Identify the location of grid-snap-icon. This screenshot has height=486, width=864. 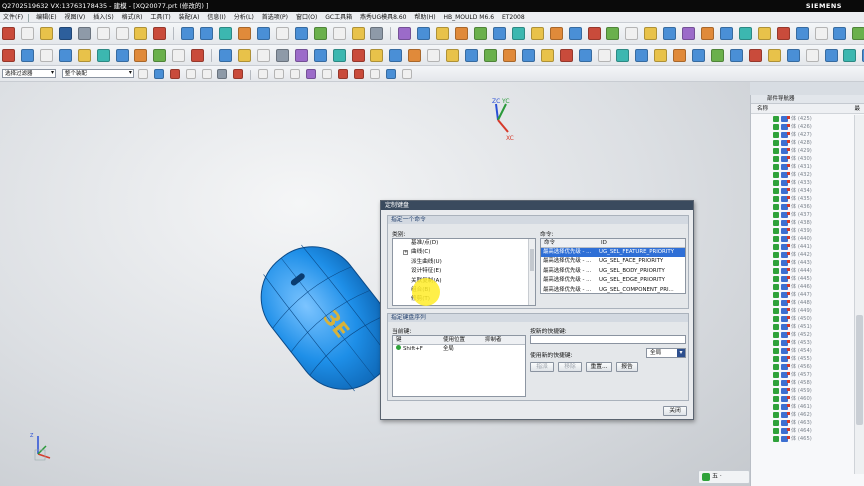
(406, 74).